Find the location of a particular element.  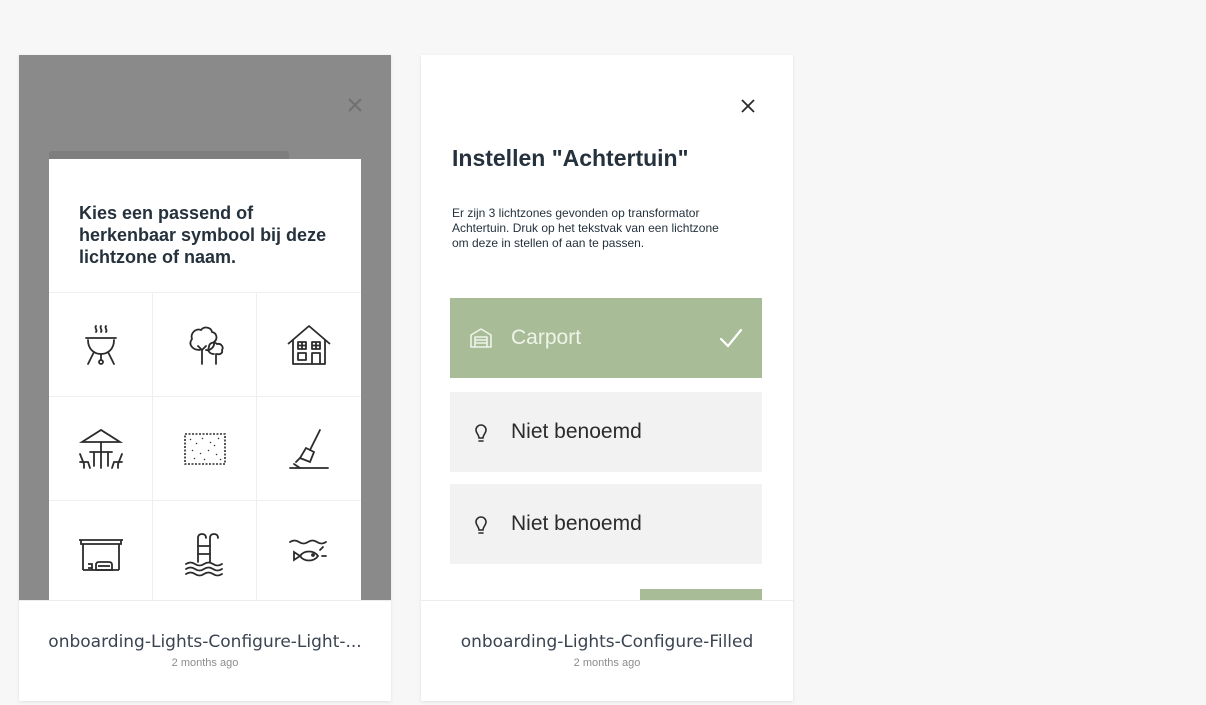

patio-table-icon is located at coordinates (100, 448).